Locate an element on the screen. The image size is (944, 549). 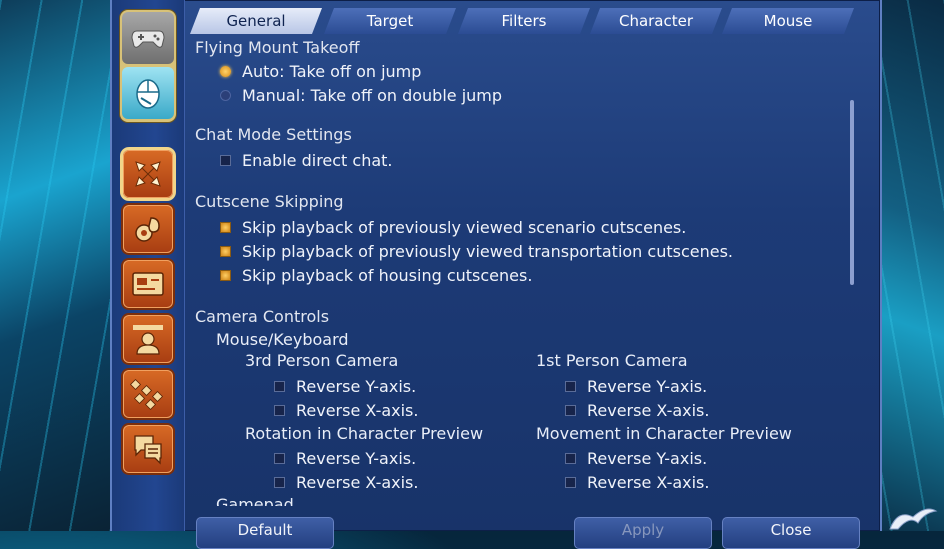
checkbox-3rd-reverse-y: Reverse Y-axis. is located at coordinates (345, 386).